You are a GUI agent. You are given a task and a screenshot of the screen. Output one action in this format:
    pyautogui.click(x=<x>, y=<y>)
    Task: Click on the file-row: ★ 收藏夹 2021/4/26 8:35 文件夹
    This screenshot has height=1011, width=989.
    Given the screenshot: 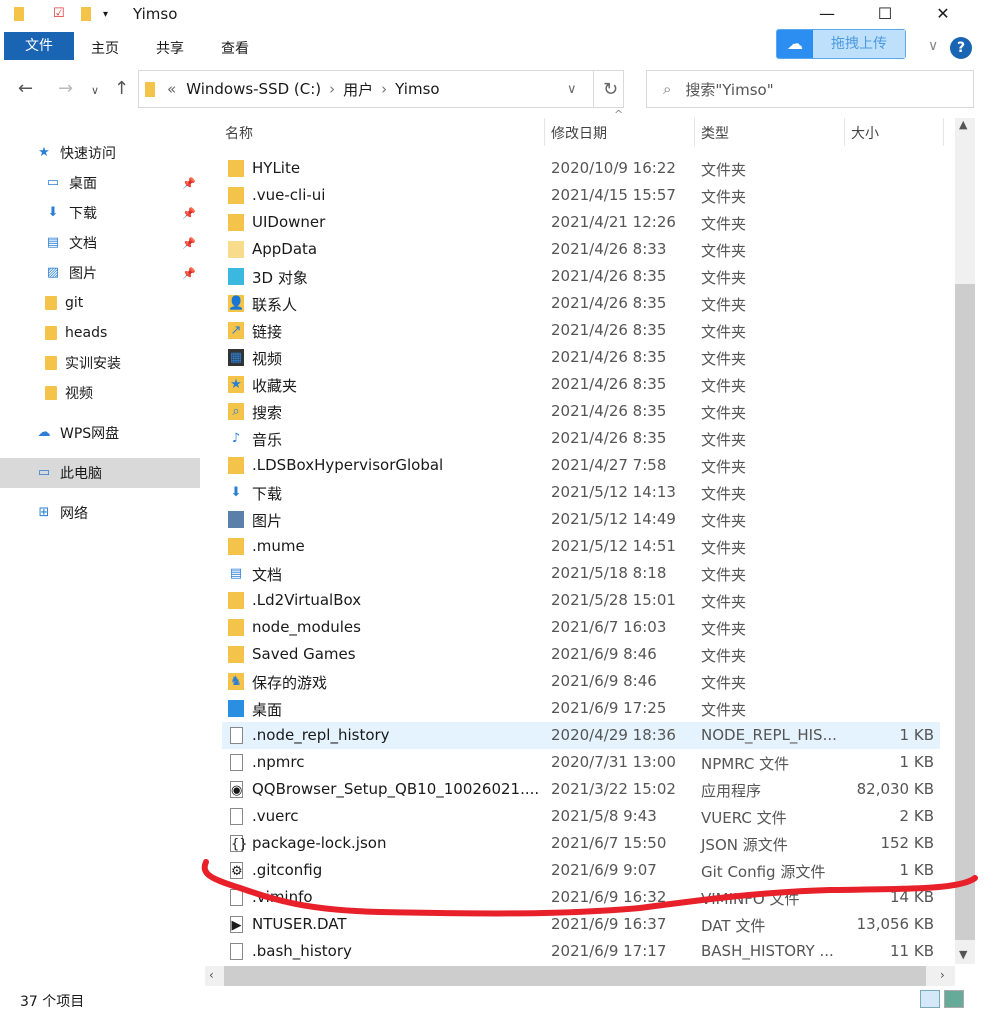 What is the action you would take?
    pyautogui.click(x=581, y=384)
    